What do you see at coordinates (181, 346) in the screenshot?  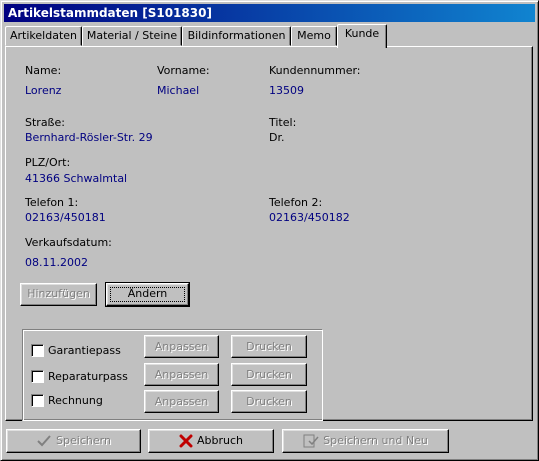 I see `garantiepass-anpassen-button: Anpassen` at bounding box center [181, 346].